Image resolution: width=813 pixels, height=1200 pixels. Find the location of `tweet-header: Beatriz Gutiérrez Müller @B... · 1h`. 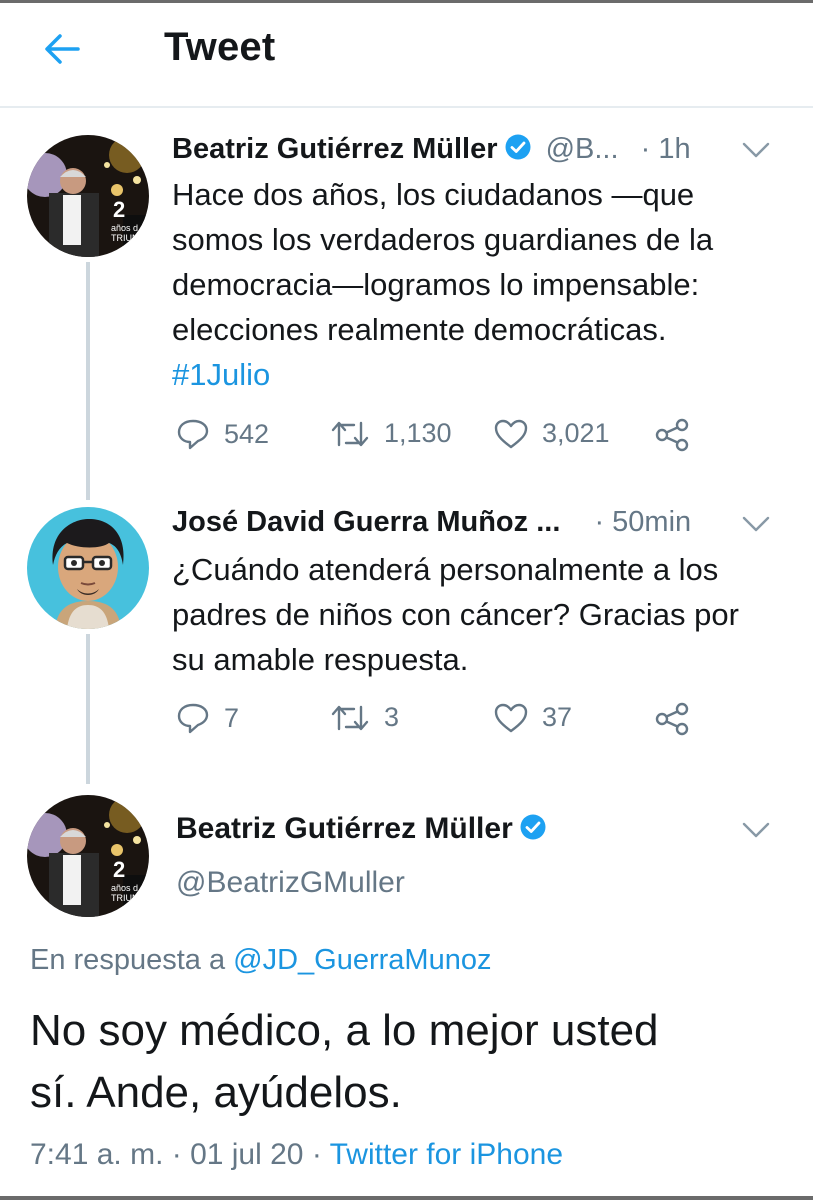

tweet-header: Beatriz Gutiérrez Müller @B... · 1h is located at coordinates (431, 151).